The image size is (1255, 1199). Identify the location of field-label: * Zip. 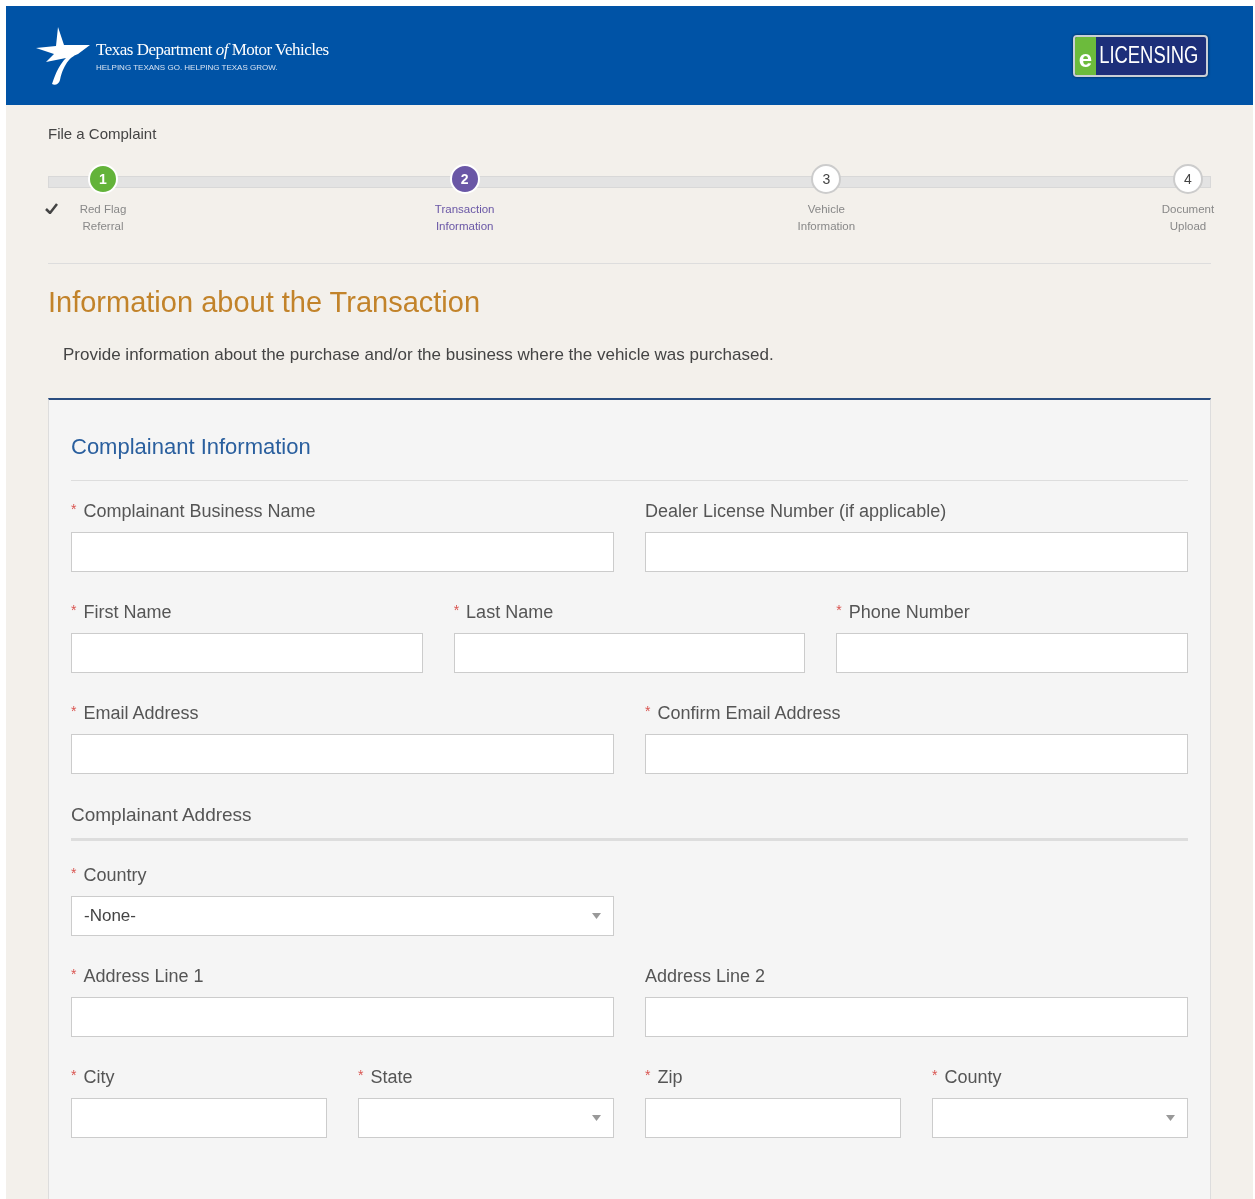
(664, 1077).